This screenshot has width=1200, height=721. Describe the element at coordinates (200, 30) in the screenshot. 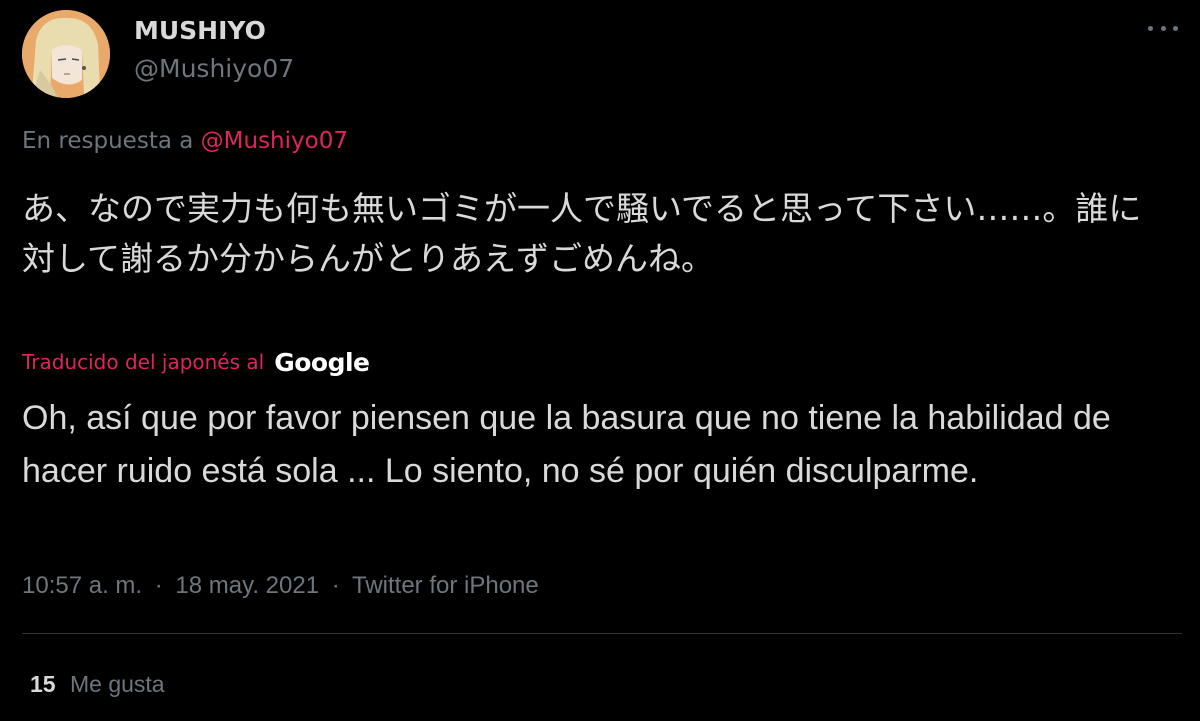

I see `author-display-name: MUSHIYO` at that location.